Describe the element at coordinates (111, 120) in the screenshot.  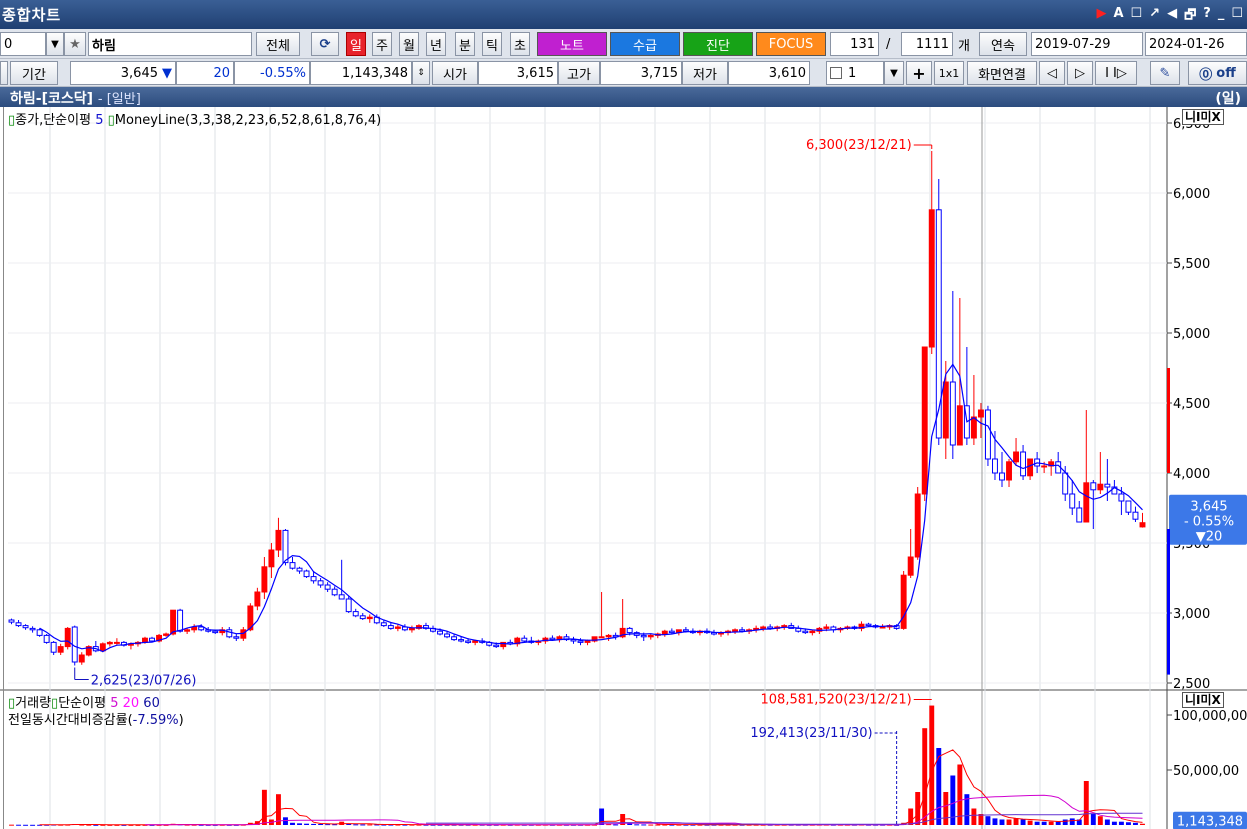
I see `legend-marker-icon: ▯` at that location.